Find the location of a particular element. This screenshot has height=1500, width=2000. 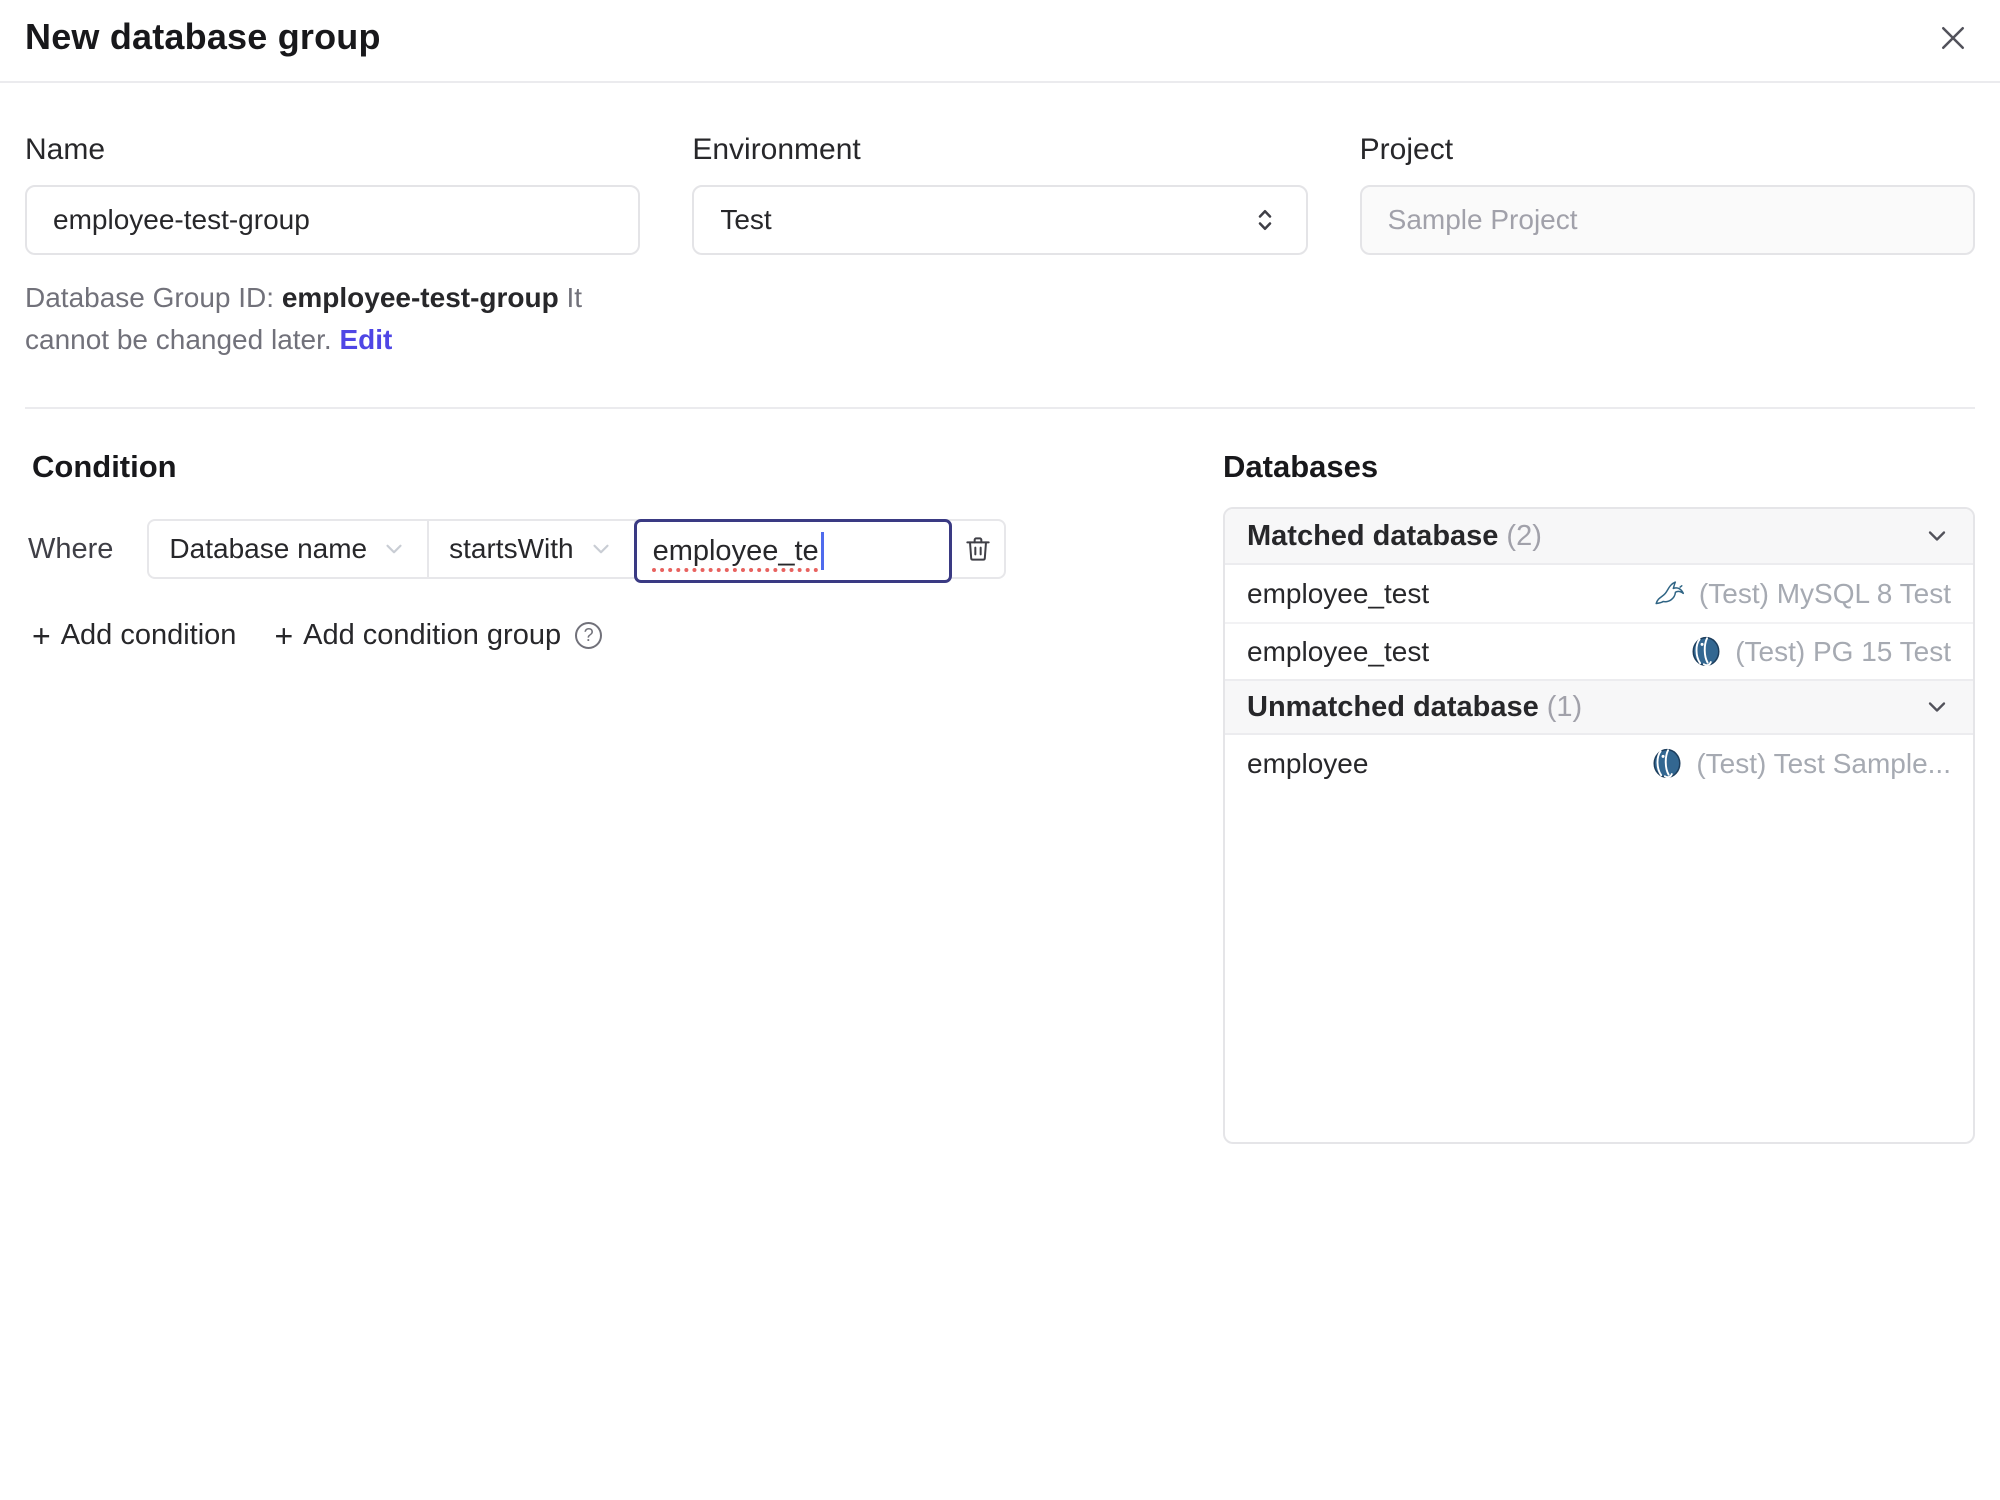

condition-value-text: employee_te is located at coordinates (735, 550).